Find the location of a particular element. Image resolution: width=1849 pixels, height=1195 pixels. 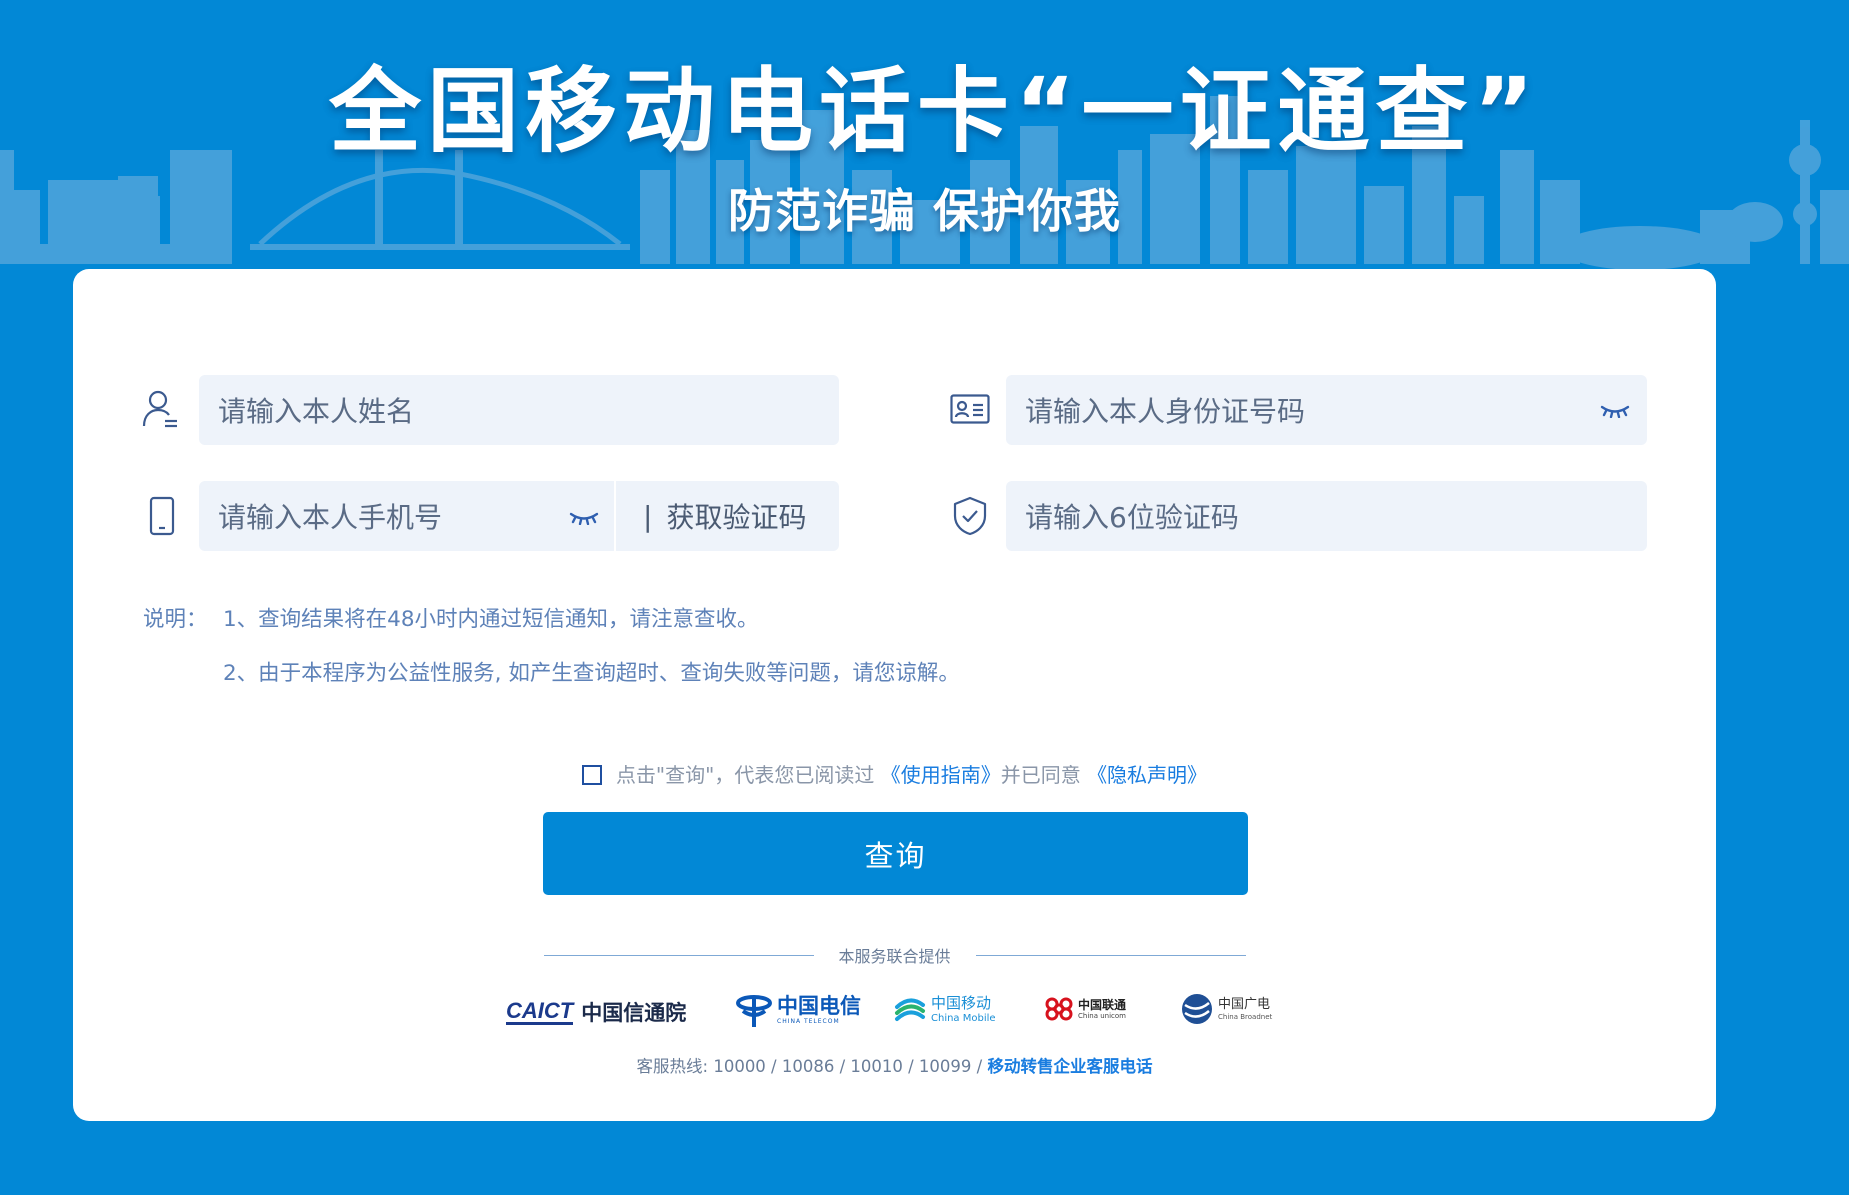

banner-subtitle: 防范诈骗 保护你我 is located at coordinates (924, 211).